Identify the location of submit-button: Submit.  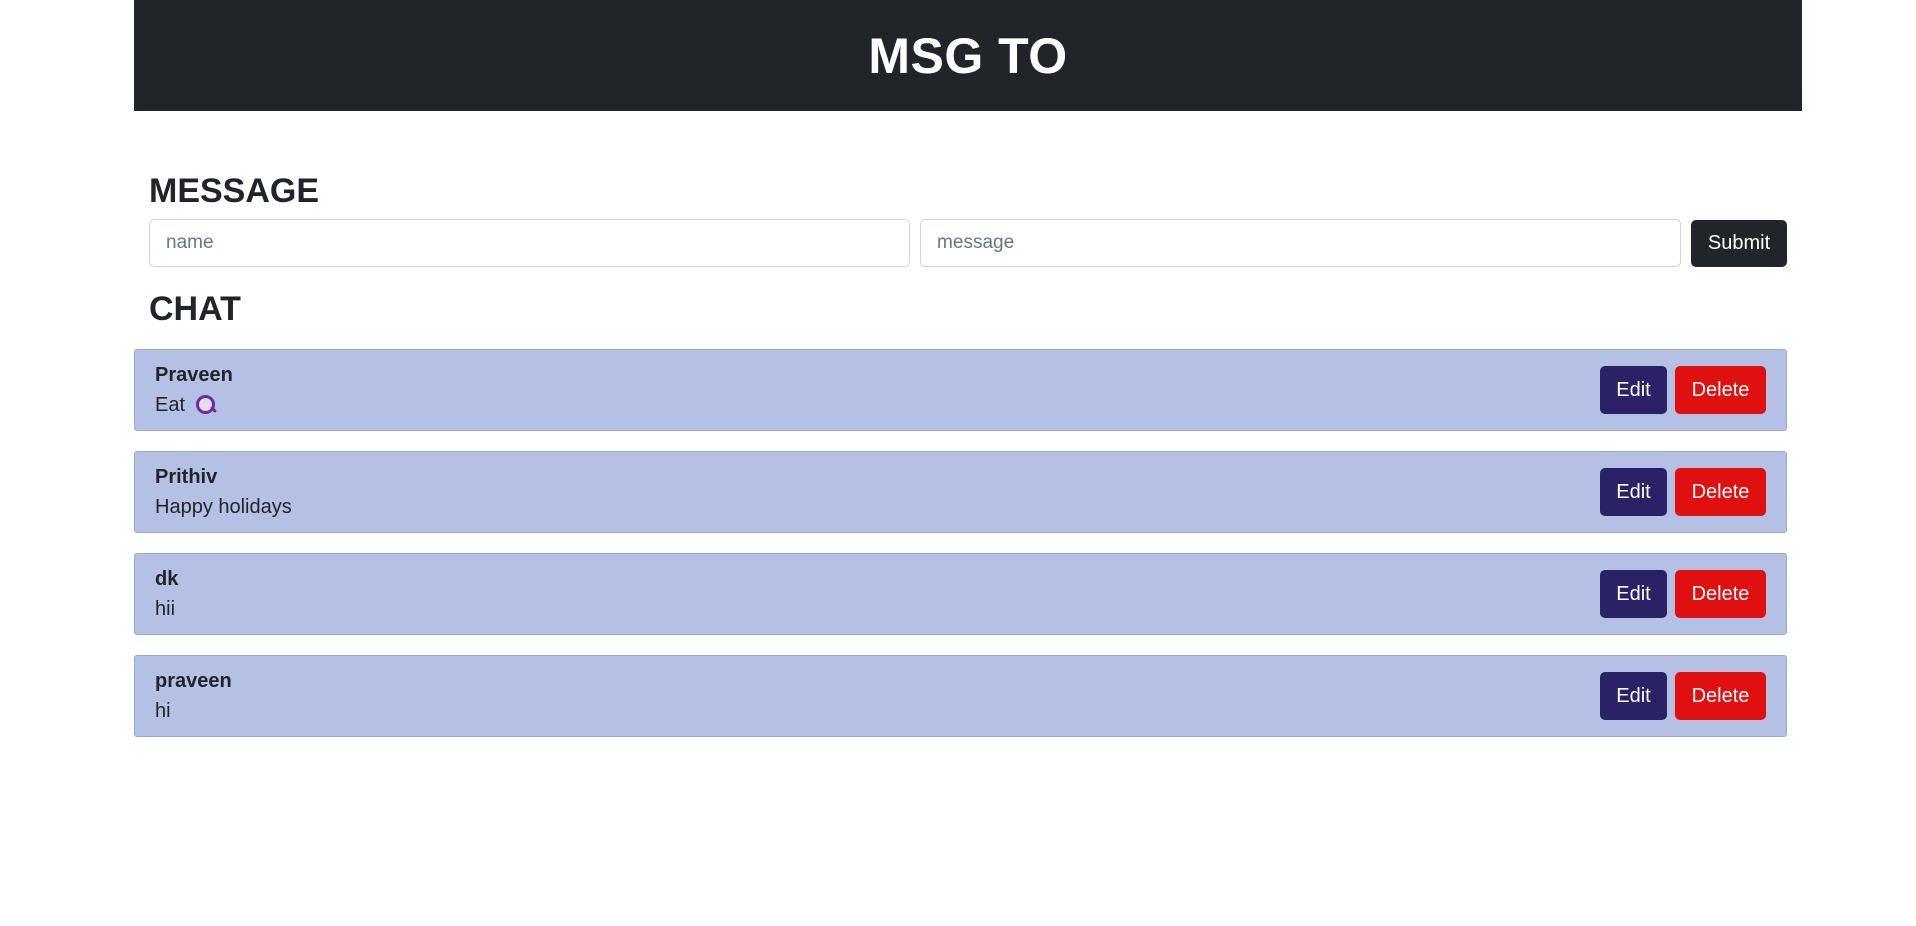
(1739, 243).